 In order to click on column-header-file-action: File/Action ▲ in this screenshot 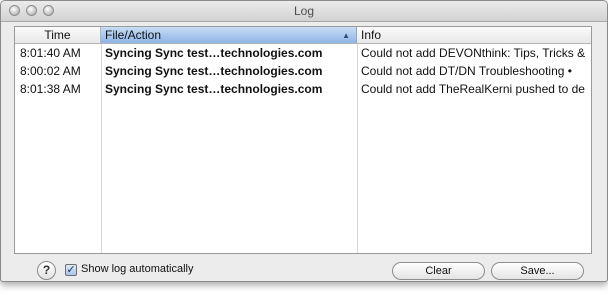, I will do `click(229, 35)`.